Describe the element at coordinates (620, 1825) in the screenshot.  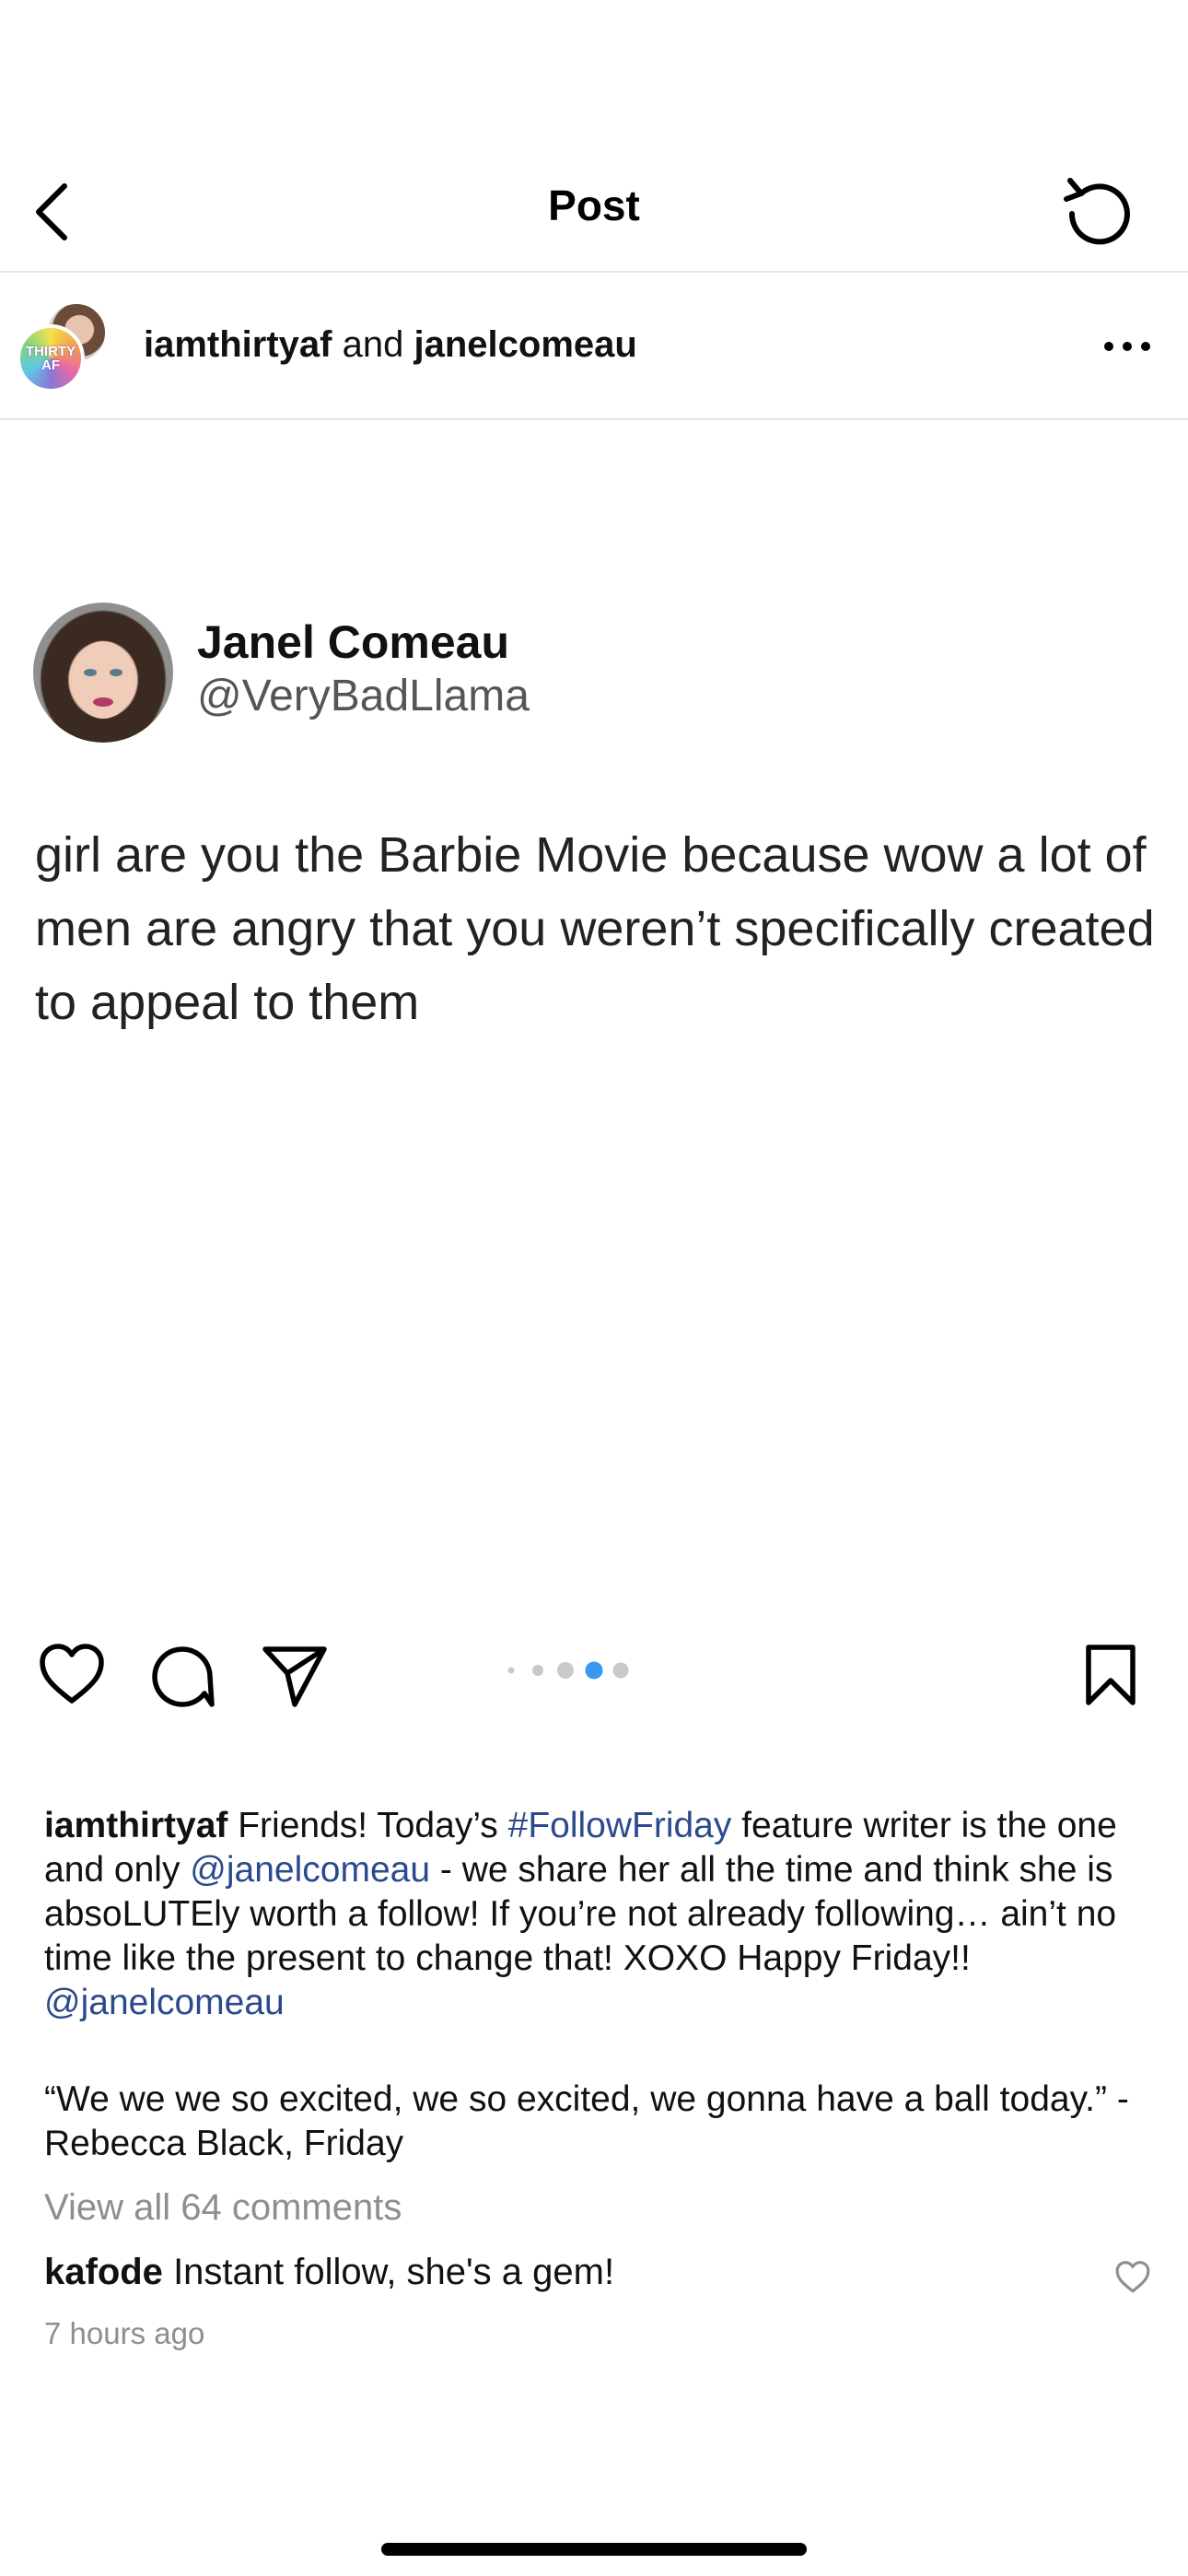
I see `caption-hashtag: #FollowFriday` at that location.